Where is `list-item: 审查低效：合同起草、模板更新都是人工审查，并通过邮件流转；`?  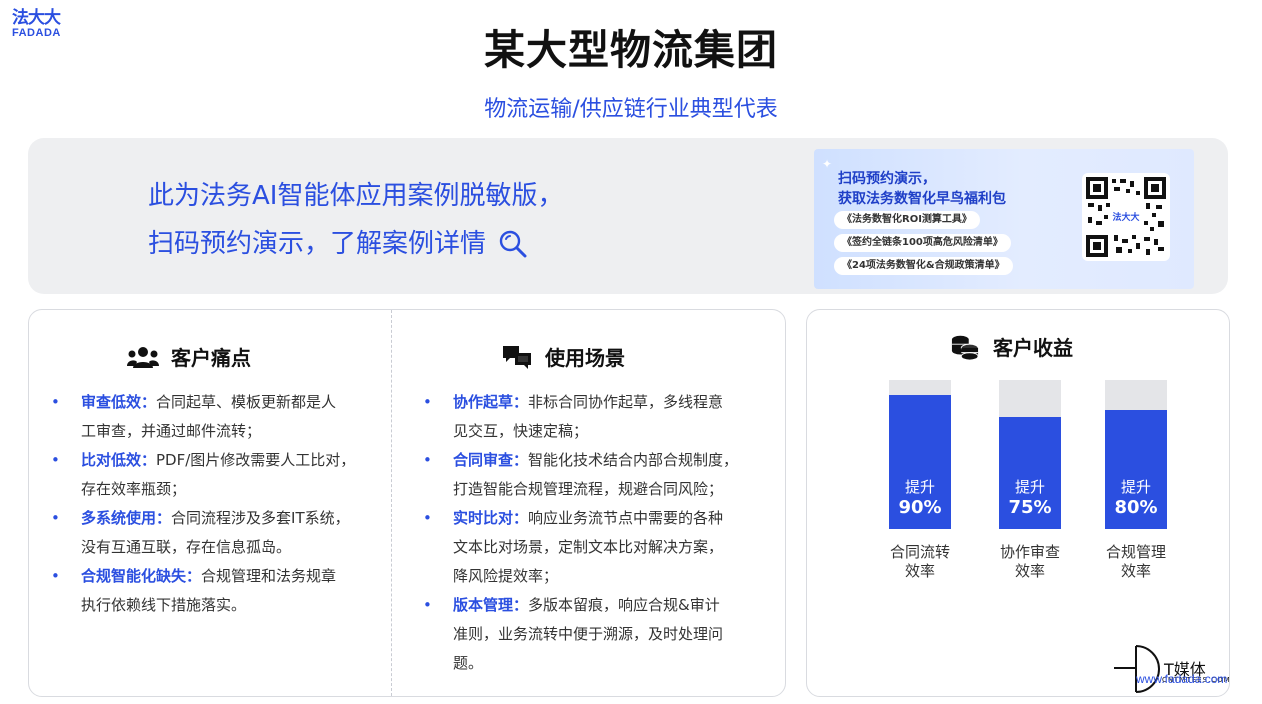 list-item: 审查低效：合同起草、模板更新都是人工审查，并通过邮件流转； is located at coordinates (216, 417).